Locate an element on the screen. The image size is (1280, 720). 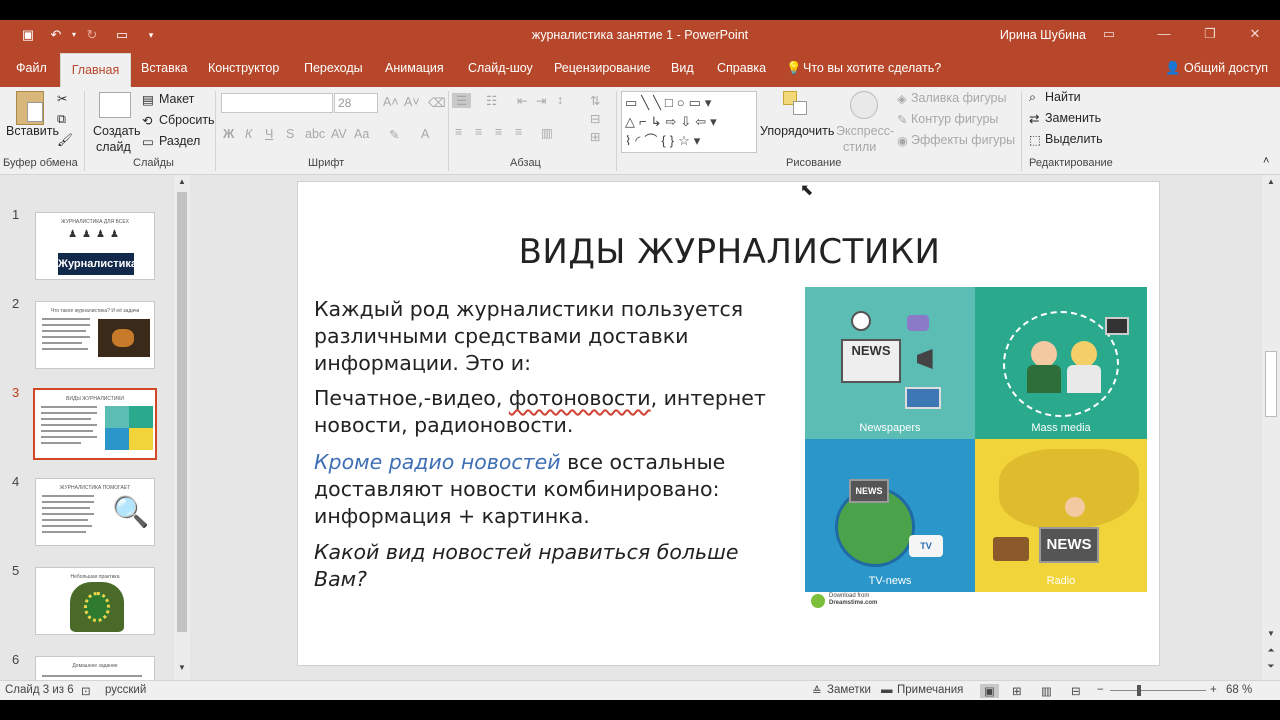
arrange-icon is located at coordinates (796, 104).